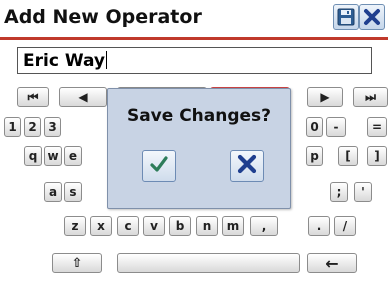 This screenshot has width=388, height=289. What do you see at coordinates (180, 226) in the screenshot?
I see `key-b: b` at bounding box center [180, 226].